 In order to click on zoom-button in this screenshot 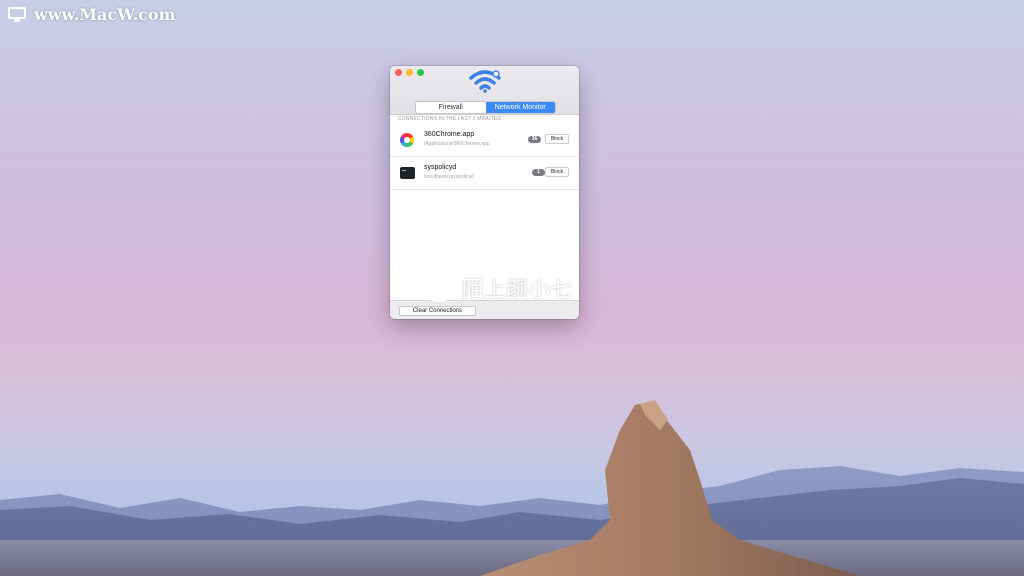, I will do `click(420, 72)`.